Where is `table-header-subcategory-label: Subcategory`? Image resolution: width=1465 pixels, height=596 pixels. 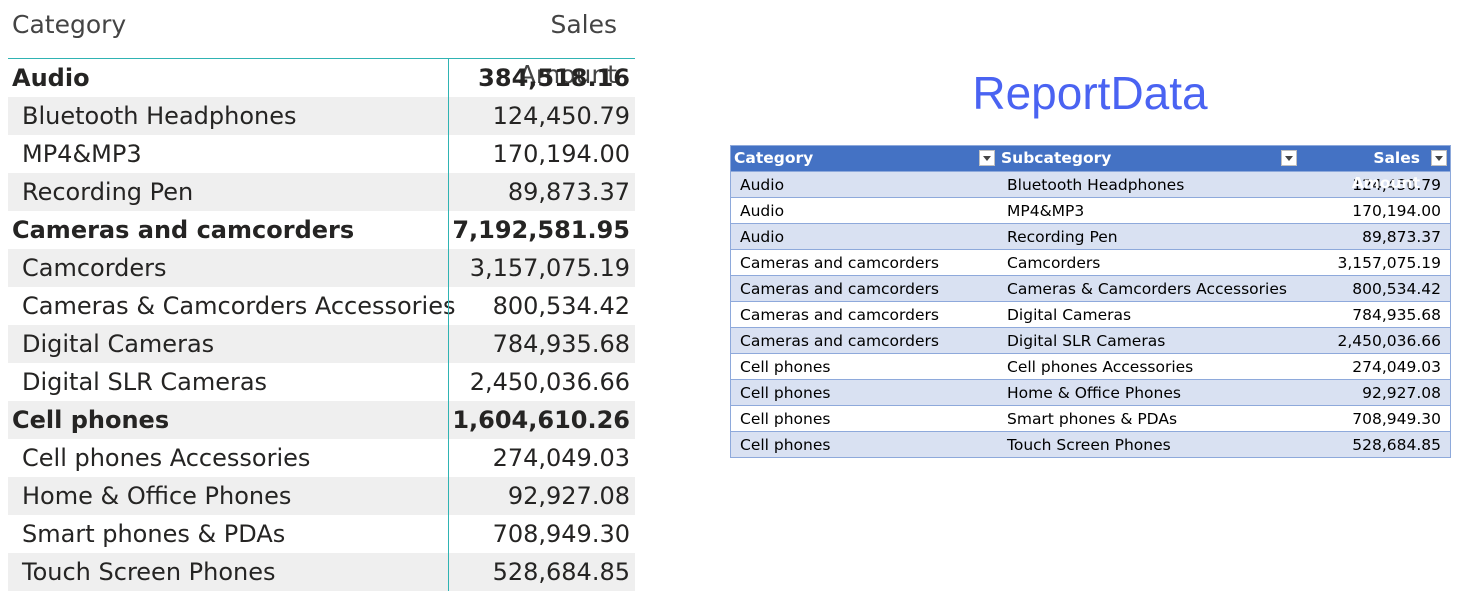 table-header-subcategory-label: Subcategory is located at coordinates (1056, 158).